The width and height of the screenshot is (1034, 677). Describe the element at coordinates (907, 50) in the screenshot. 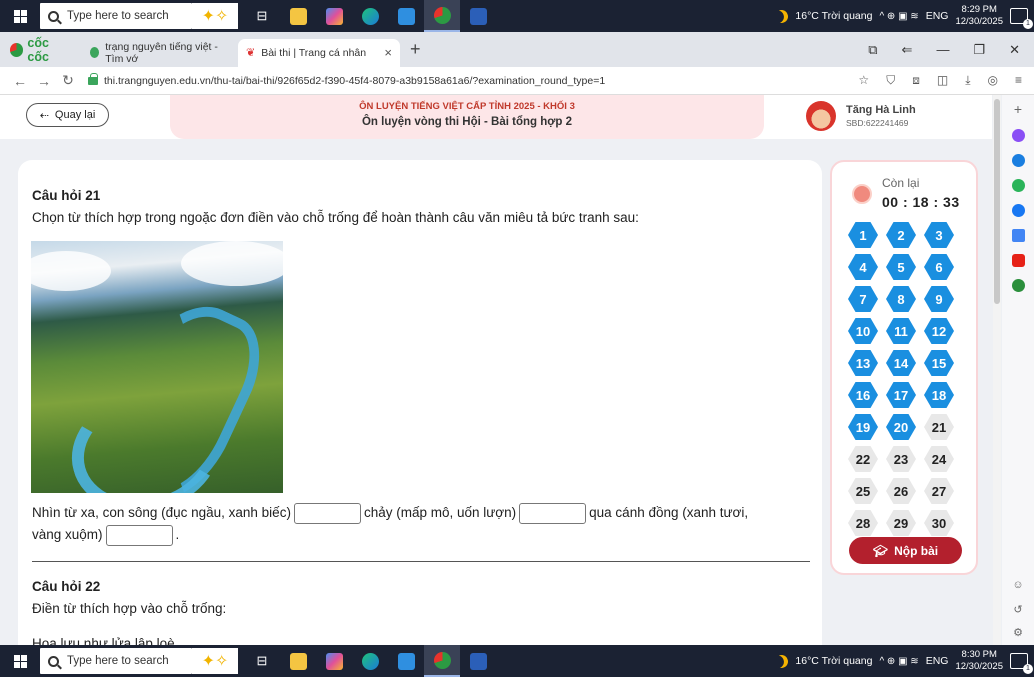

I see `sidebar-toggle-icon: ⇐` at that location.